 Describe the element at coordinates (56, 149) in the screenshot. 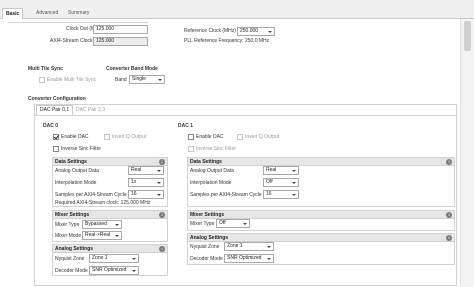

I see `dac0-inverse-sinc-checkbox` at that location.